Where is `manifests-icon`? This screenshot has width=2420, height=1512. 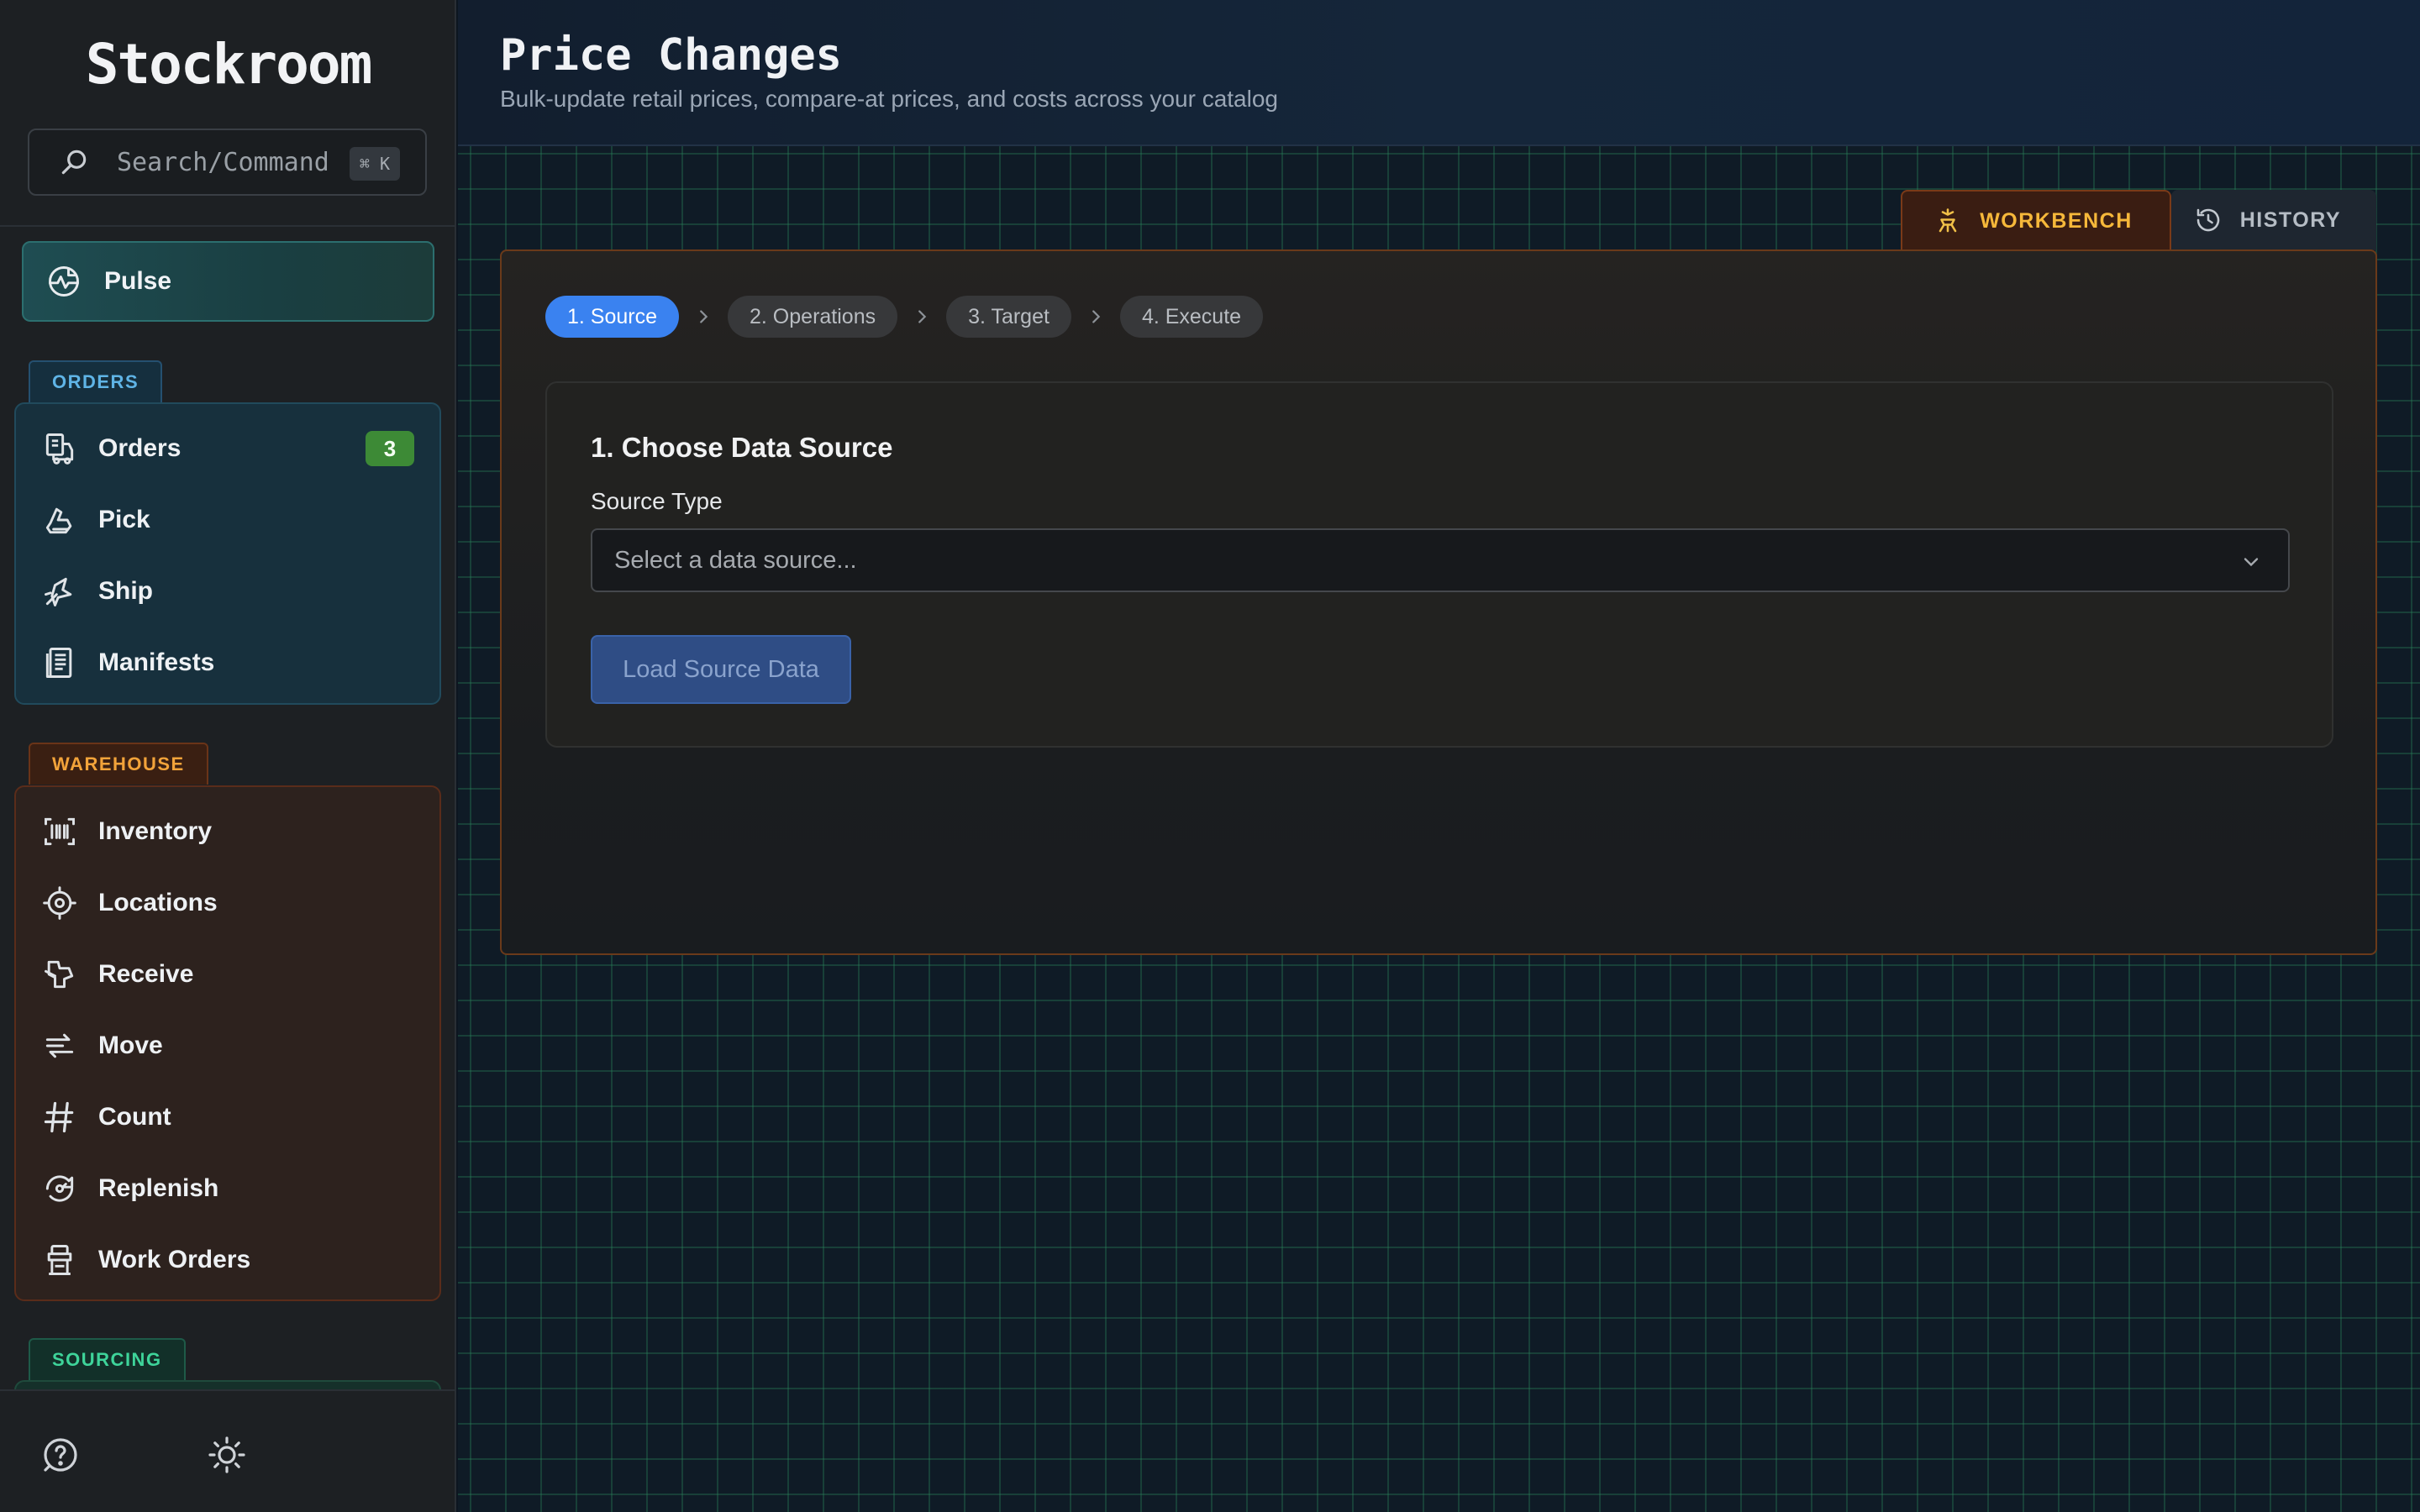 manifests-icon is located at coordinates (58, 662).